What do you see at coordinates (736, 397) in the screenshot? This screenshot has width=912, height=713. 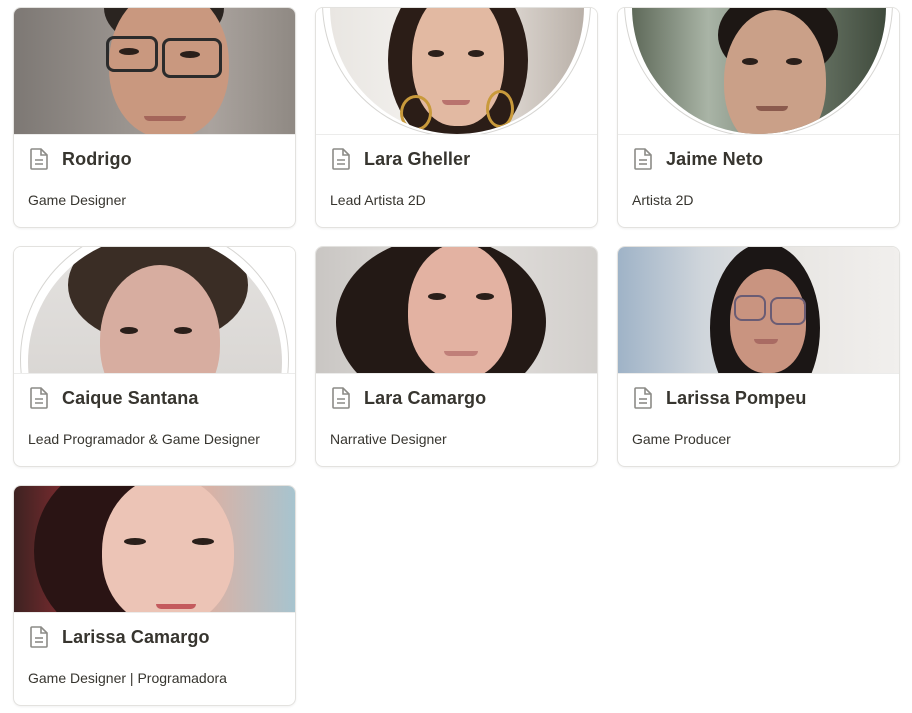 I see `card-name: Larissa Pompeu` at bounding box center [736, 397].